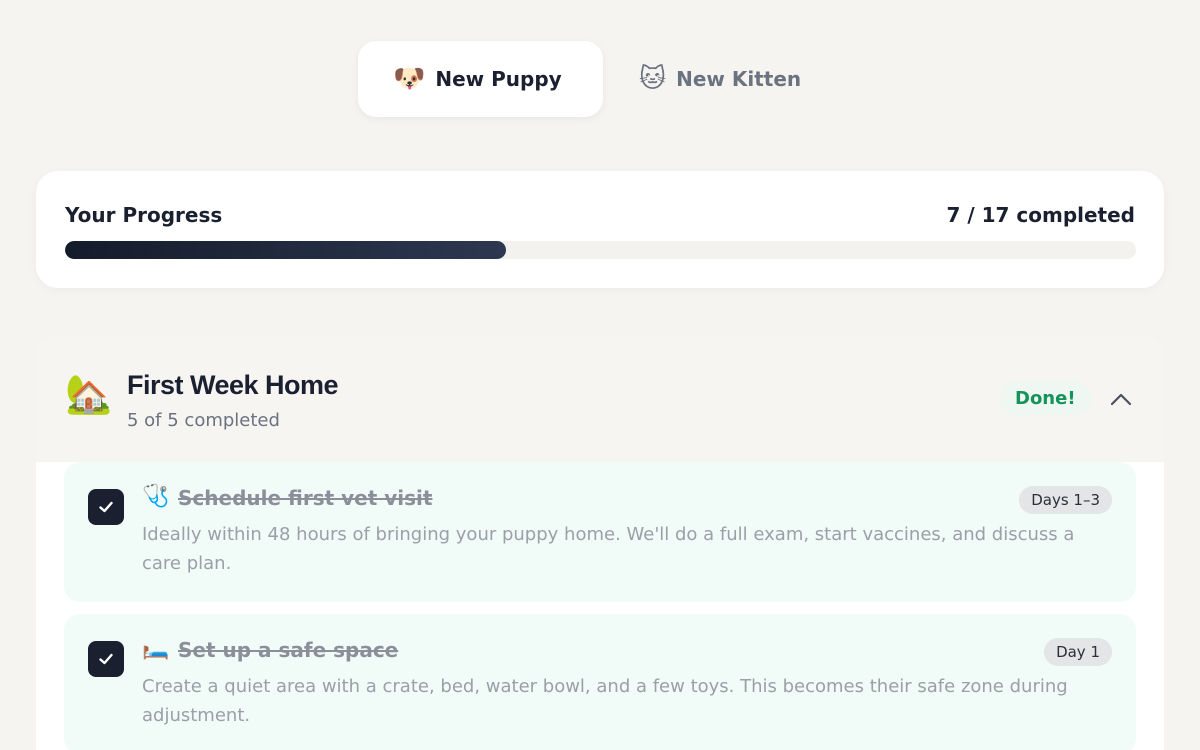 The width and height of the screenshot is (1200, 750). What do you see at coordinates (1078, 652) in the screenshot?
I see `timing-badge: Day 1` at bounding box center [1078, 652].